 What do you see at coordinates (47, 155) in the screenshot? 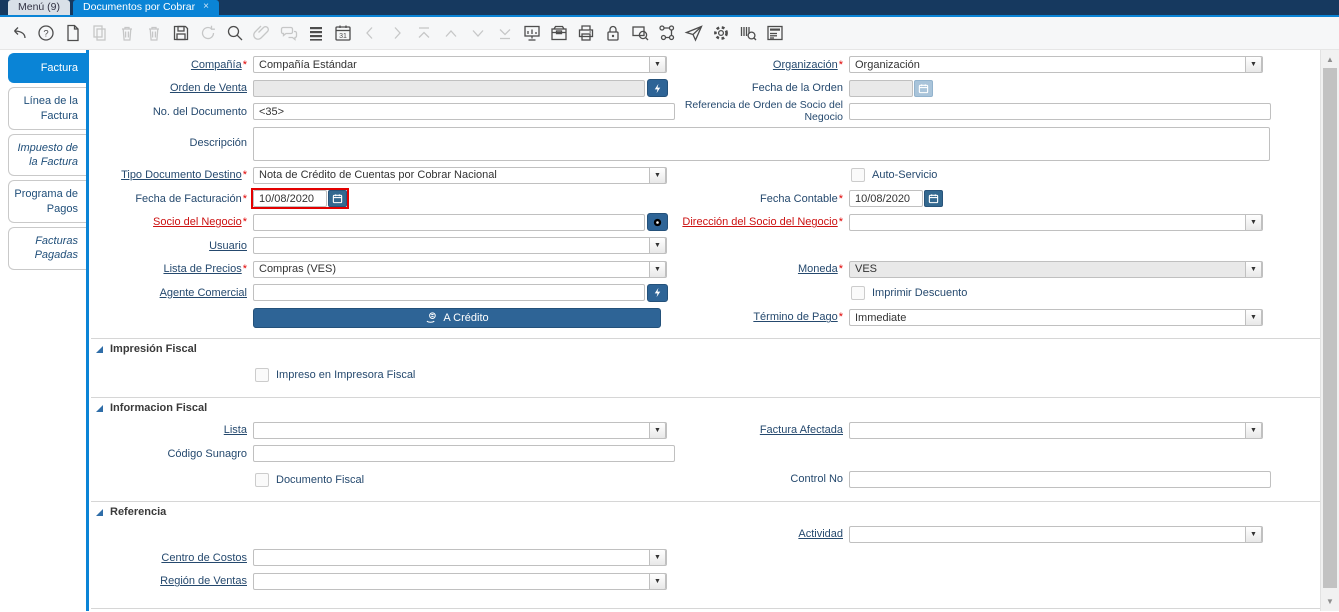
I see `sidebar-tab-impuesto-de-la-factura: Impuesto de la Factura` at bounding box center [47, 155].